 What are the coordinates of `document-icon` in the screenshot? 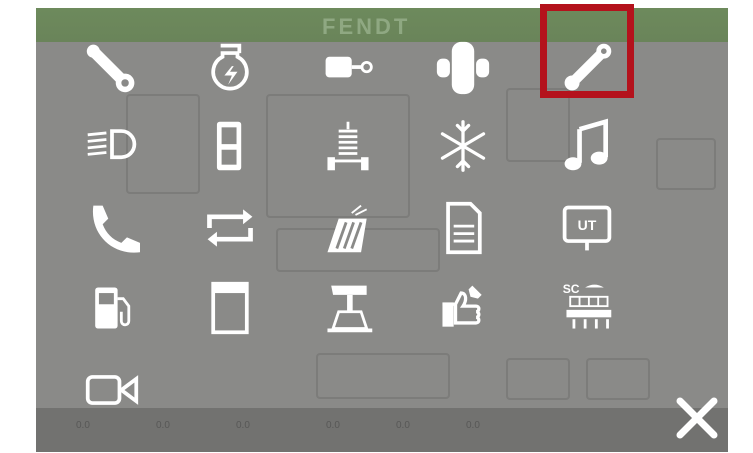 It's located at (463, 228).